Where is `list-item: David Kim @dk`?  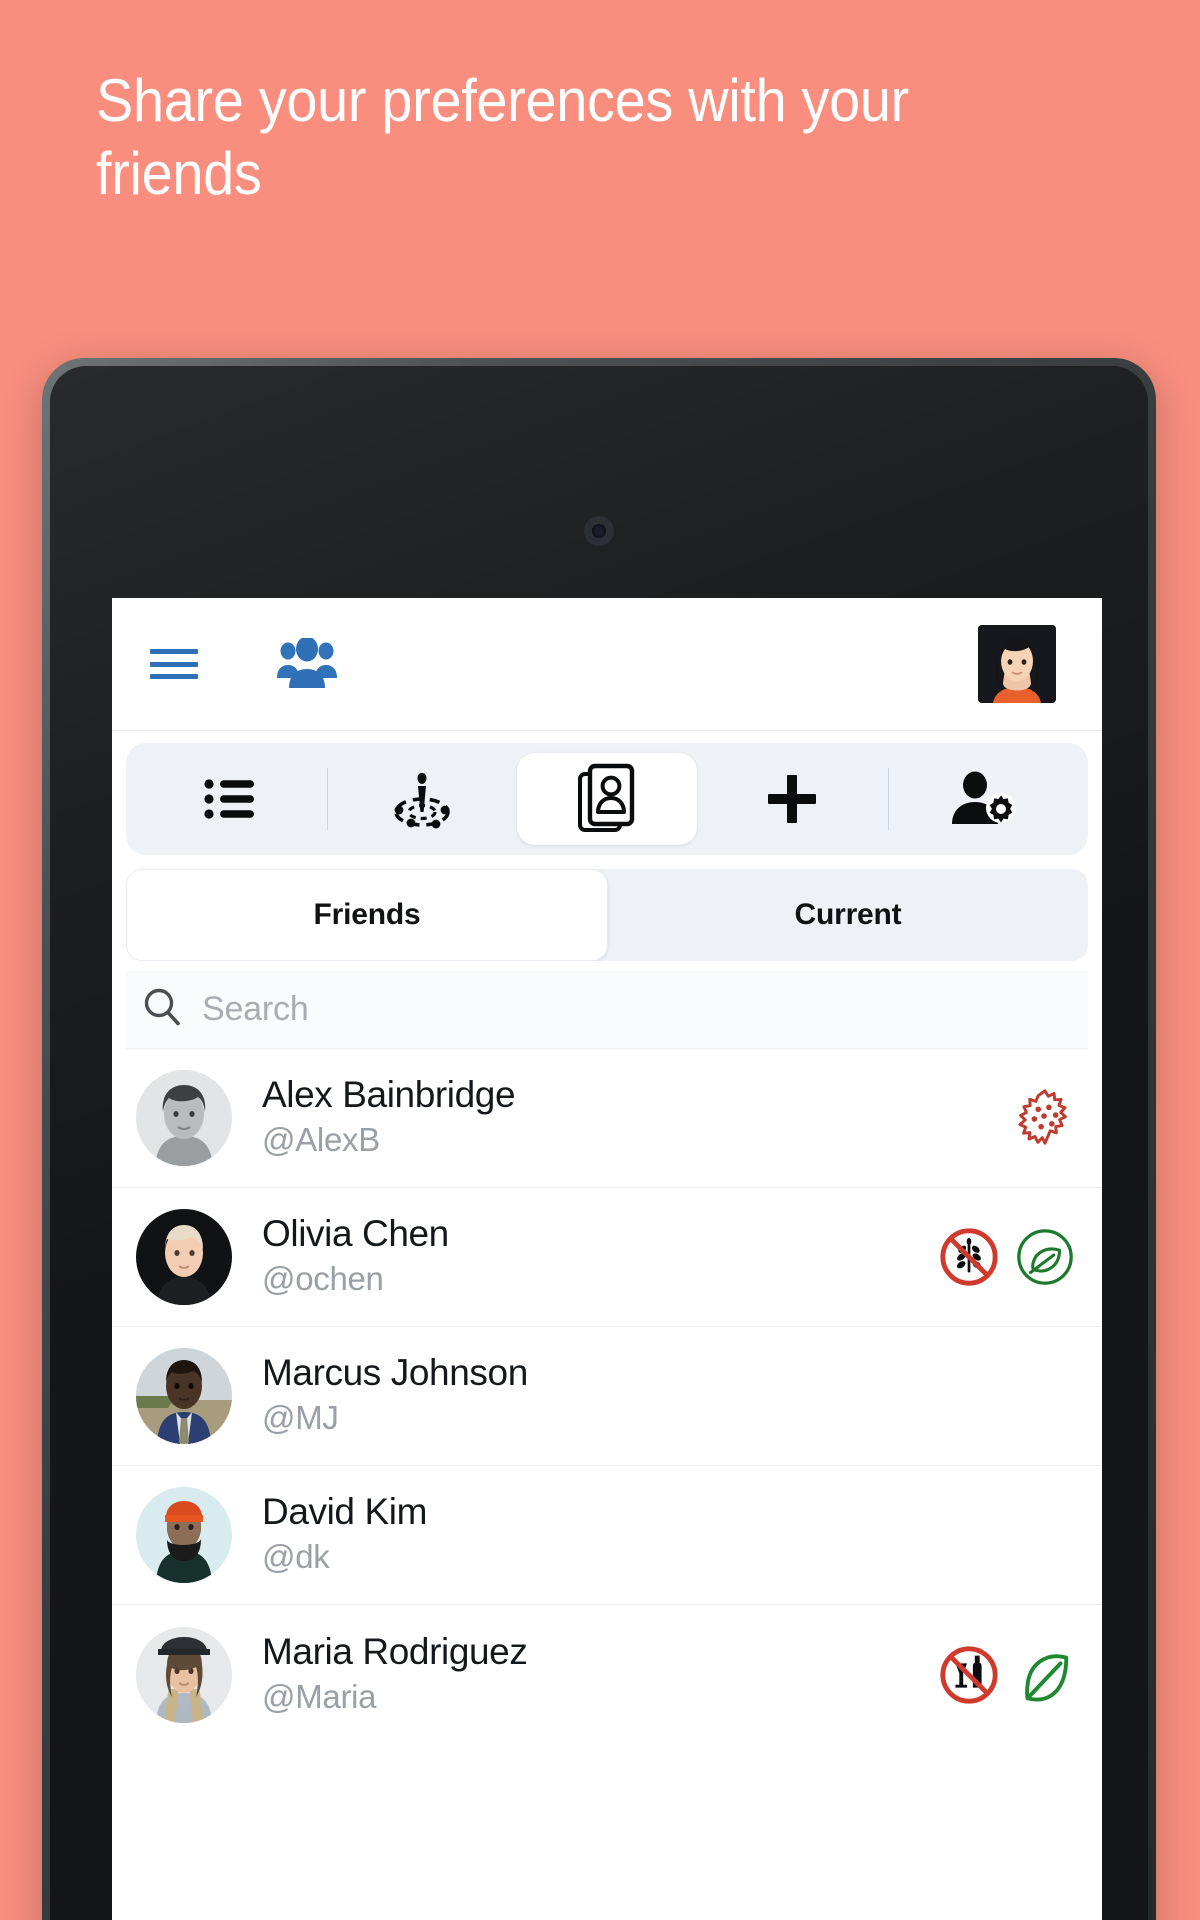 list-item: David Kim @dk is located at coordinates (607, 1535).